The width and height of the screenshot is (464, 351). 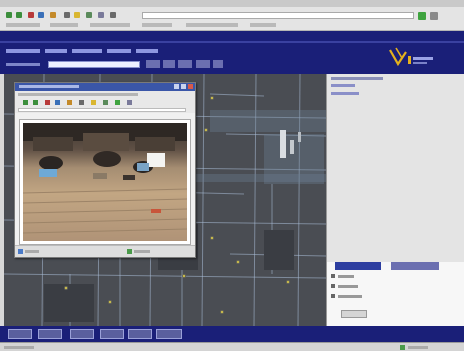 I want to click on photo-frame, so click(x=105, y=182).